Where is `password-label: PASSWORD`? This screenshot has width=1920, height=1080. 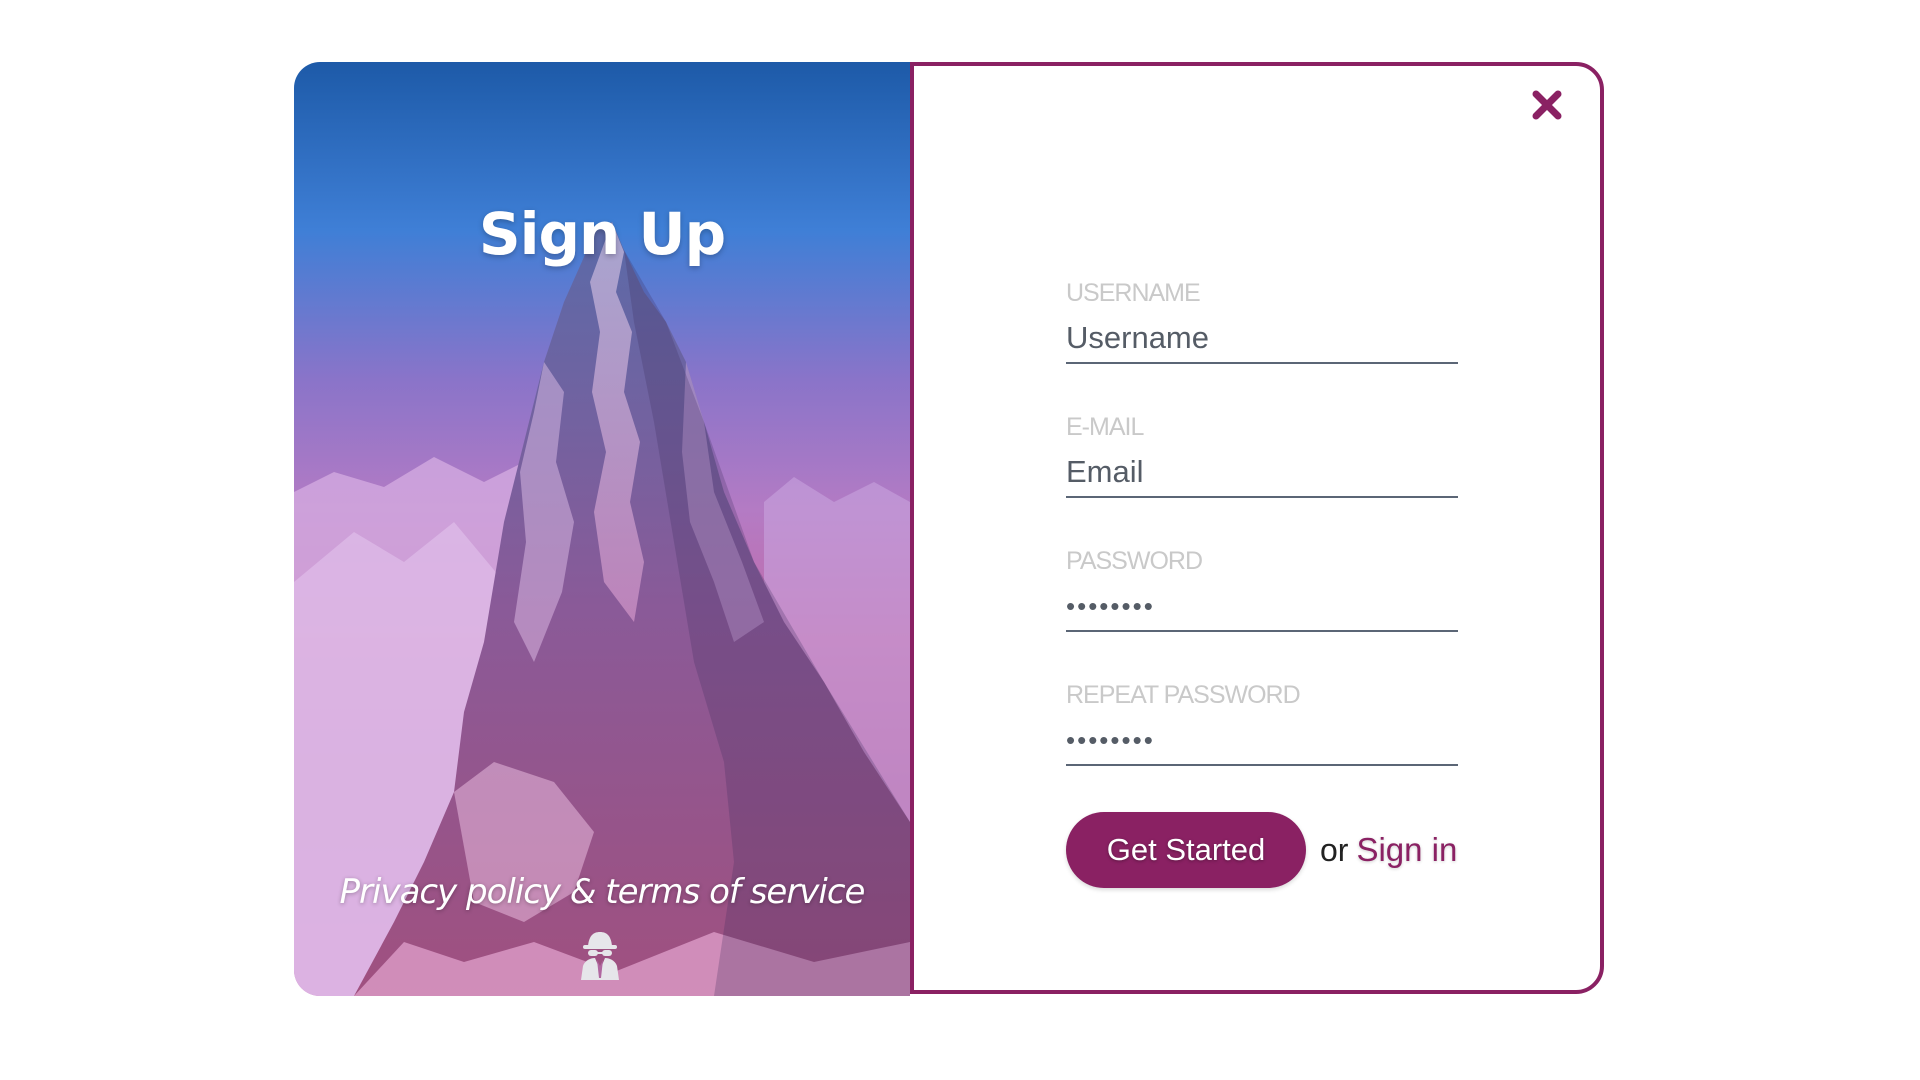
password-label: PASSWORD is located at coordinates (1134, 561).